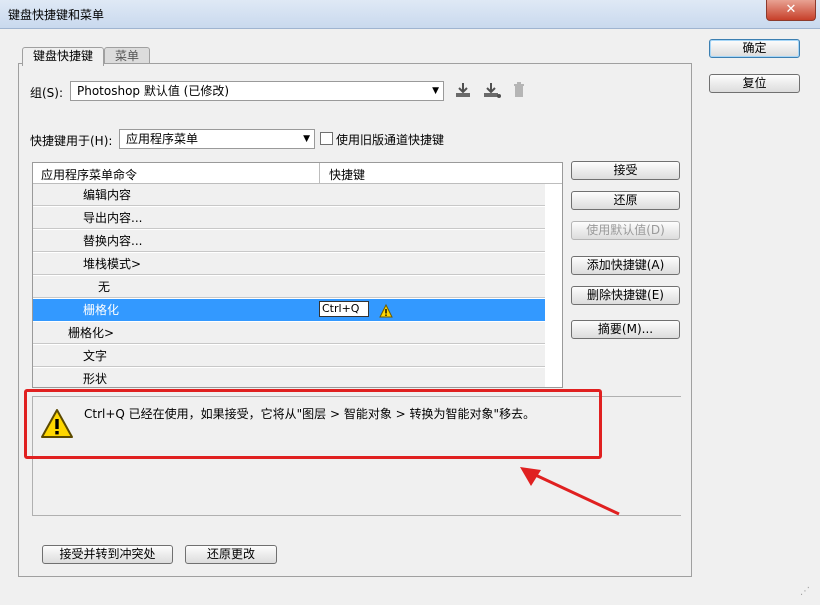 The image size is (820, 605). Describe the element at coordinates (112, 264) in the screenshot. I see `row-label: 堆栈模式>` at that location.